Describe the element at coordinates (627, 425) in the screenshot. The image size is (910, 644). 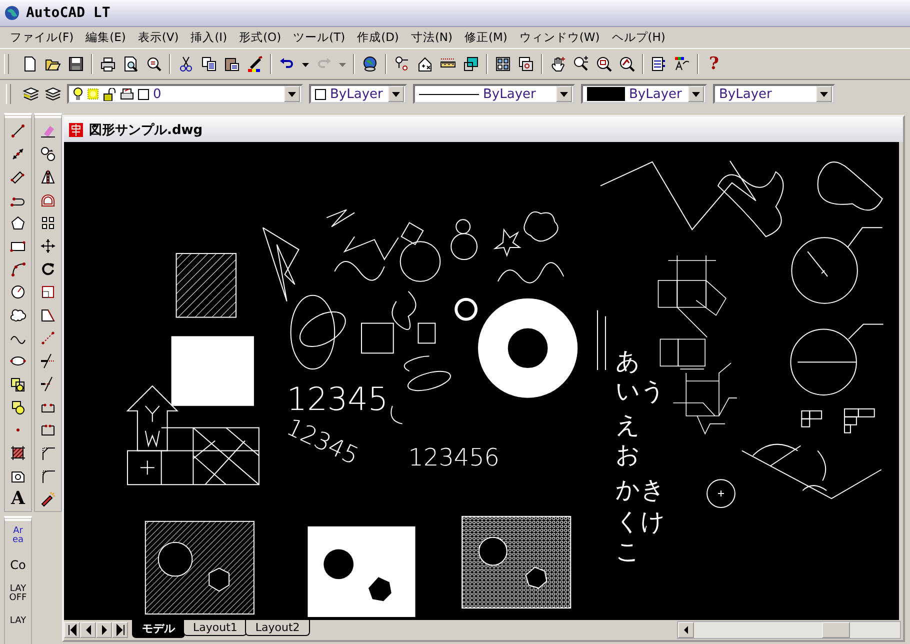
I see `japanese-text: え` at that location.